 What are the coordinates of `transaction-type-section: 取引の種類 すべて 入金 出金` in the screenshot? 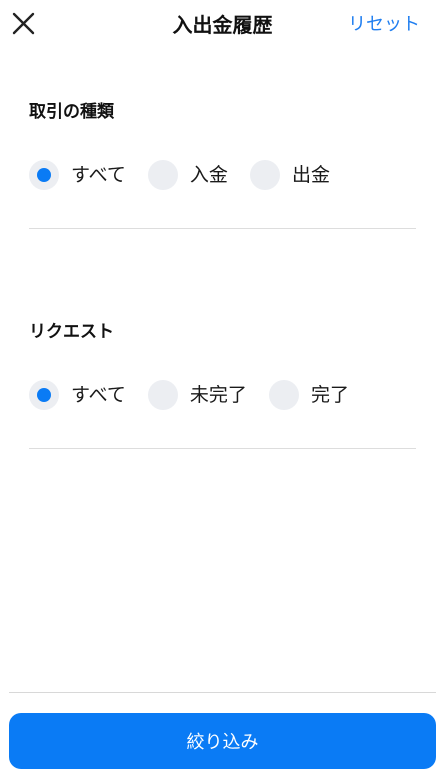 It's located at (222, 145).